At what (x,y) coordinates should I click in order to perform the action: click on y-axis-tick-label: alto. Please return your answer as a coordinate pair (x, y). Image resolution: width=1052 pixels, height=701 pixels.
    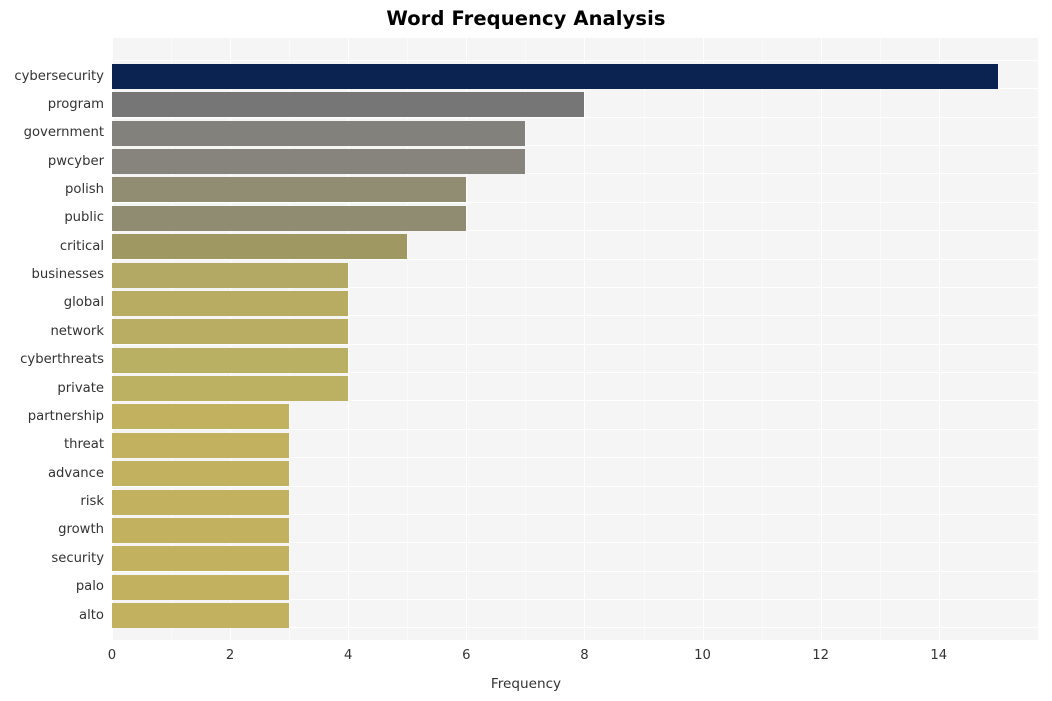
    Looking at the image, I should click on (91, 615).